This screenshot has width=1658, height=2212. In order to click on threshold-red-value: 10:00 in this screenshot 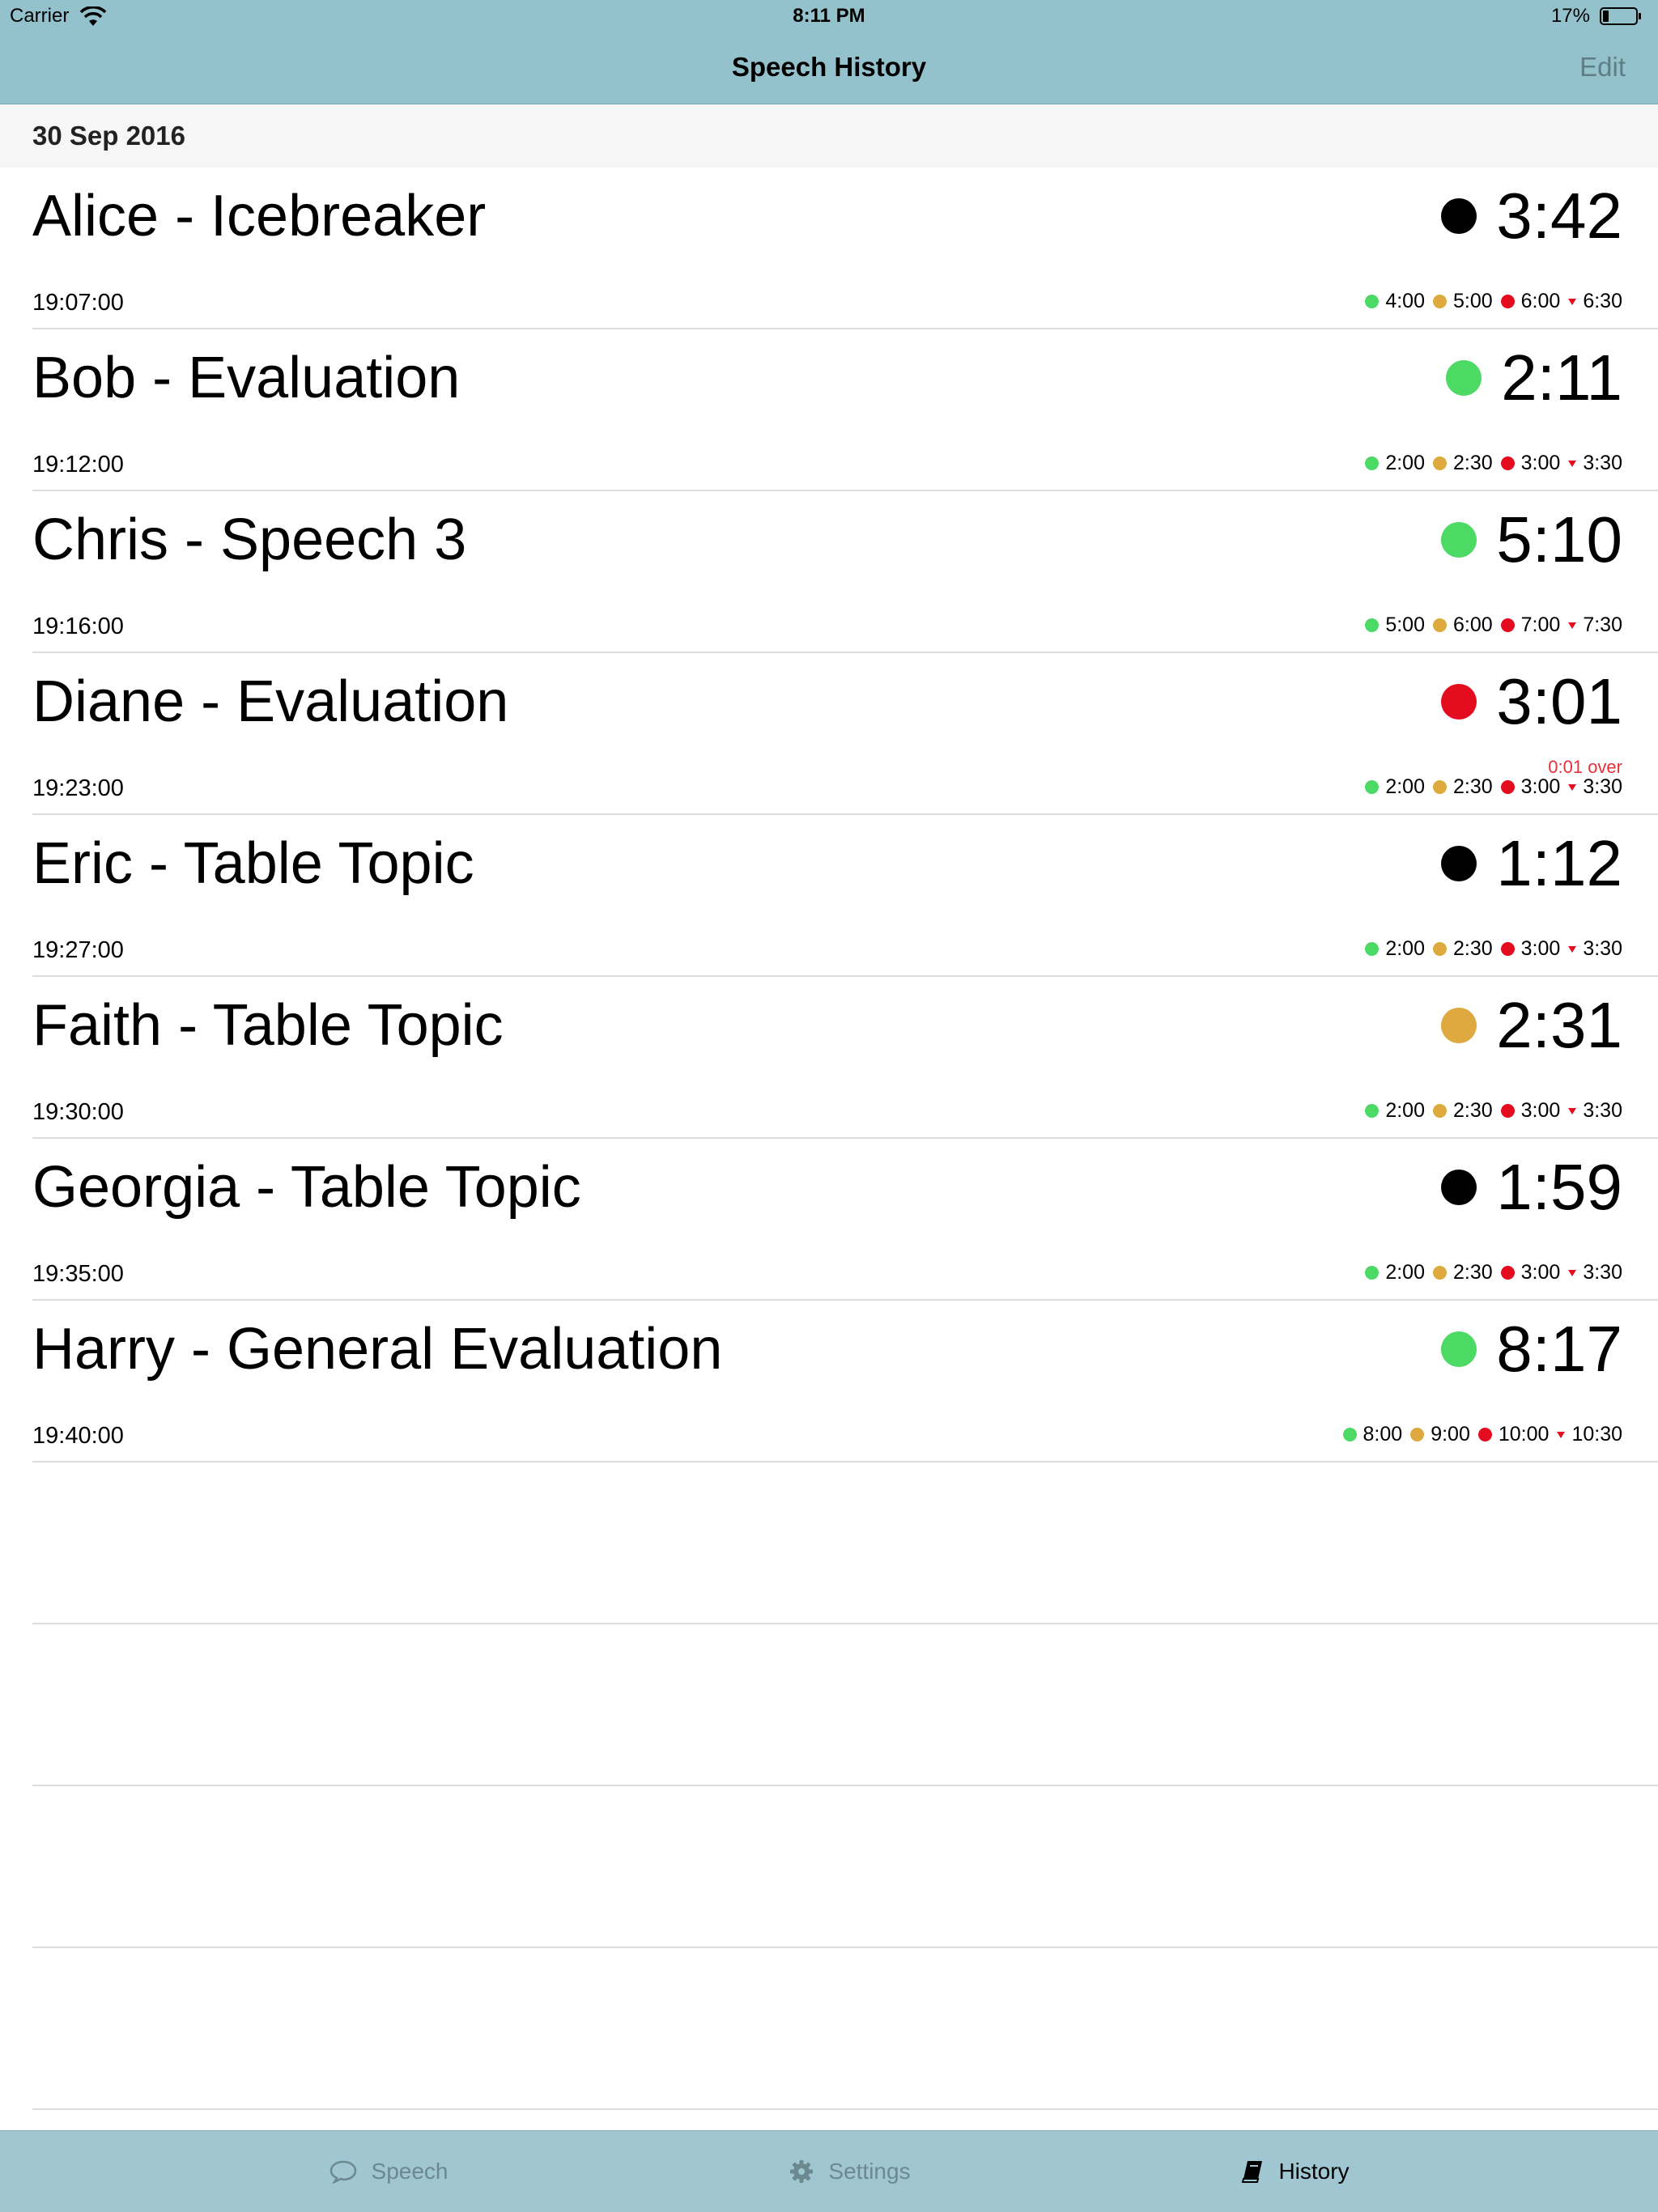, I will do `click(1524, 1434)`.